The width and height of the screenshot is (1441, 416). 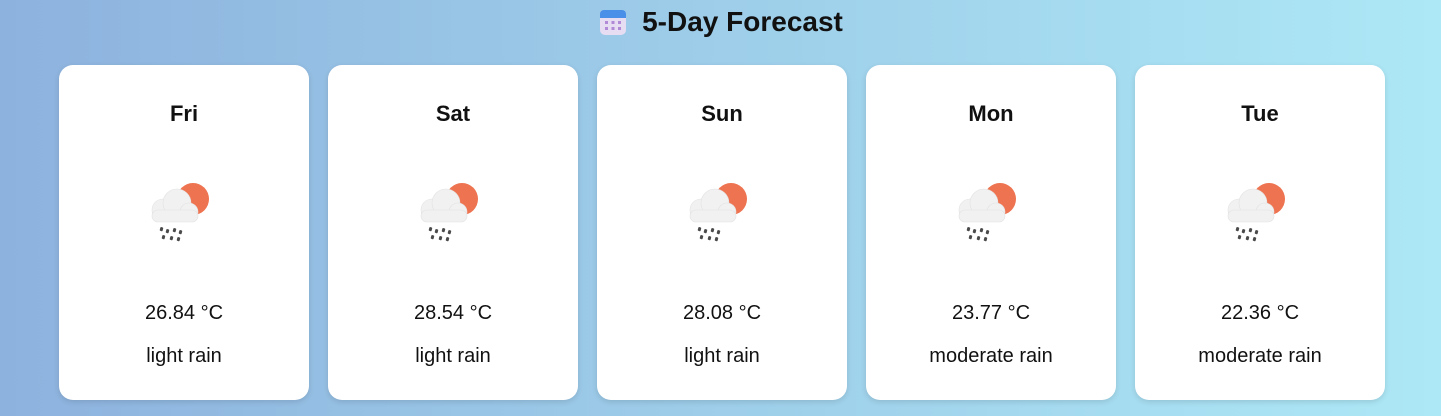 What do you see at coordinates (184, 113) in the screenshot?
I see `forecast-day: Fri` at bounding box center [184, 113].